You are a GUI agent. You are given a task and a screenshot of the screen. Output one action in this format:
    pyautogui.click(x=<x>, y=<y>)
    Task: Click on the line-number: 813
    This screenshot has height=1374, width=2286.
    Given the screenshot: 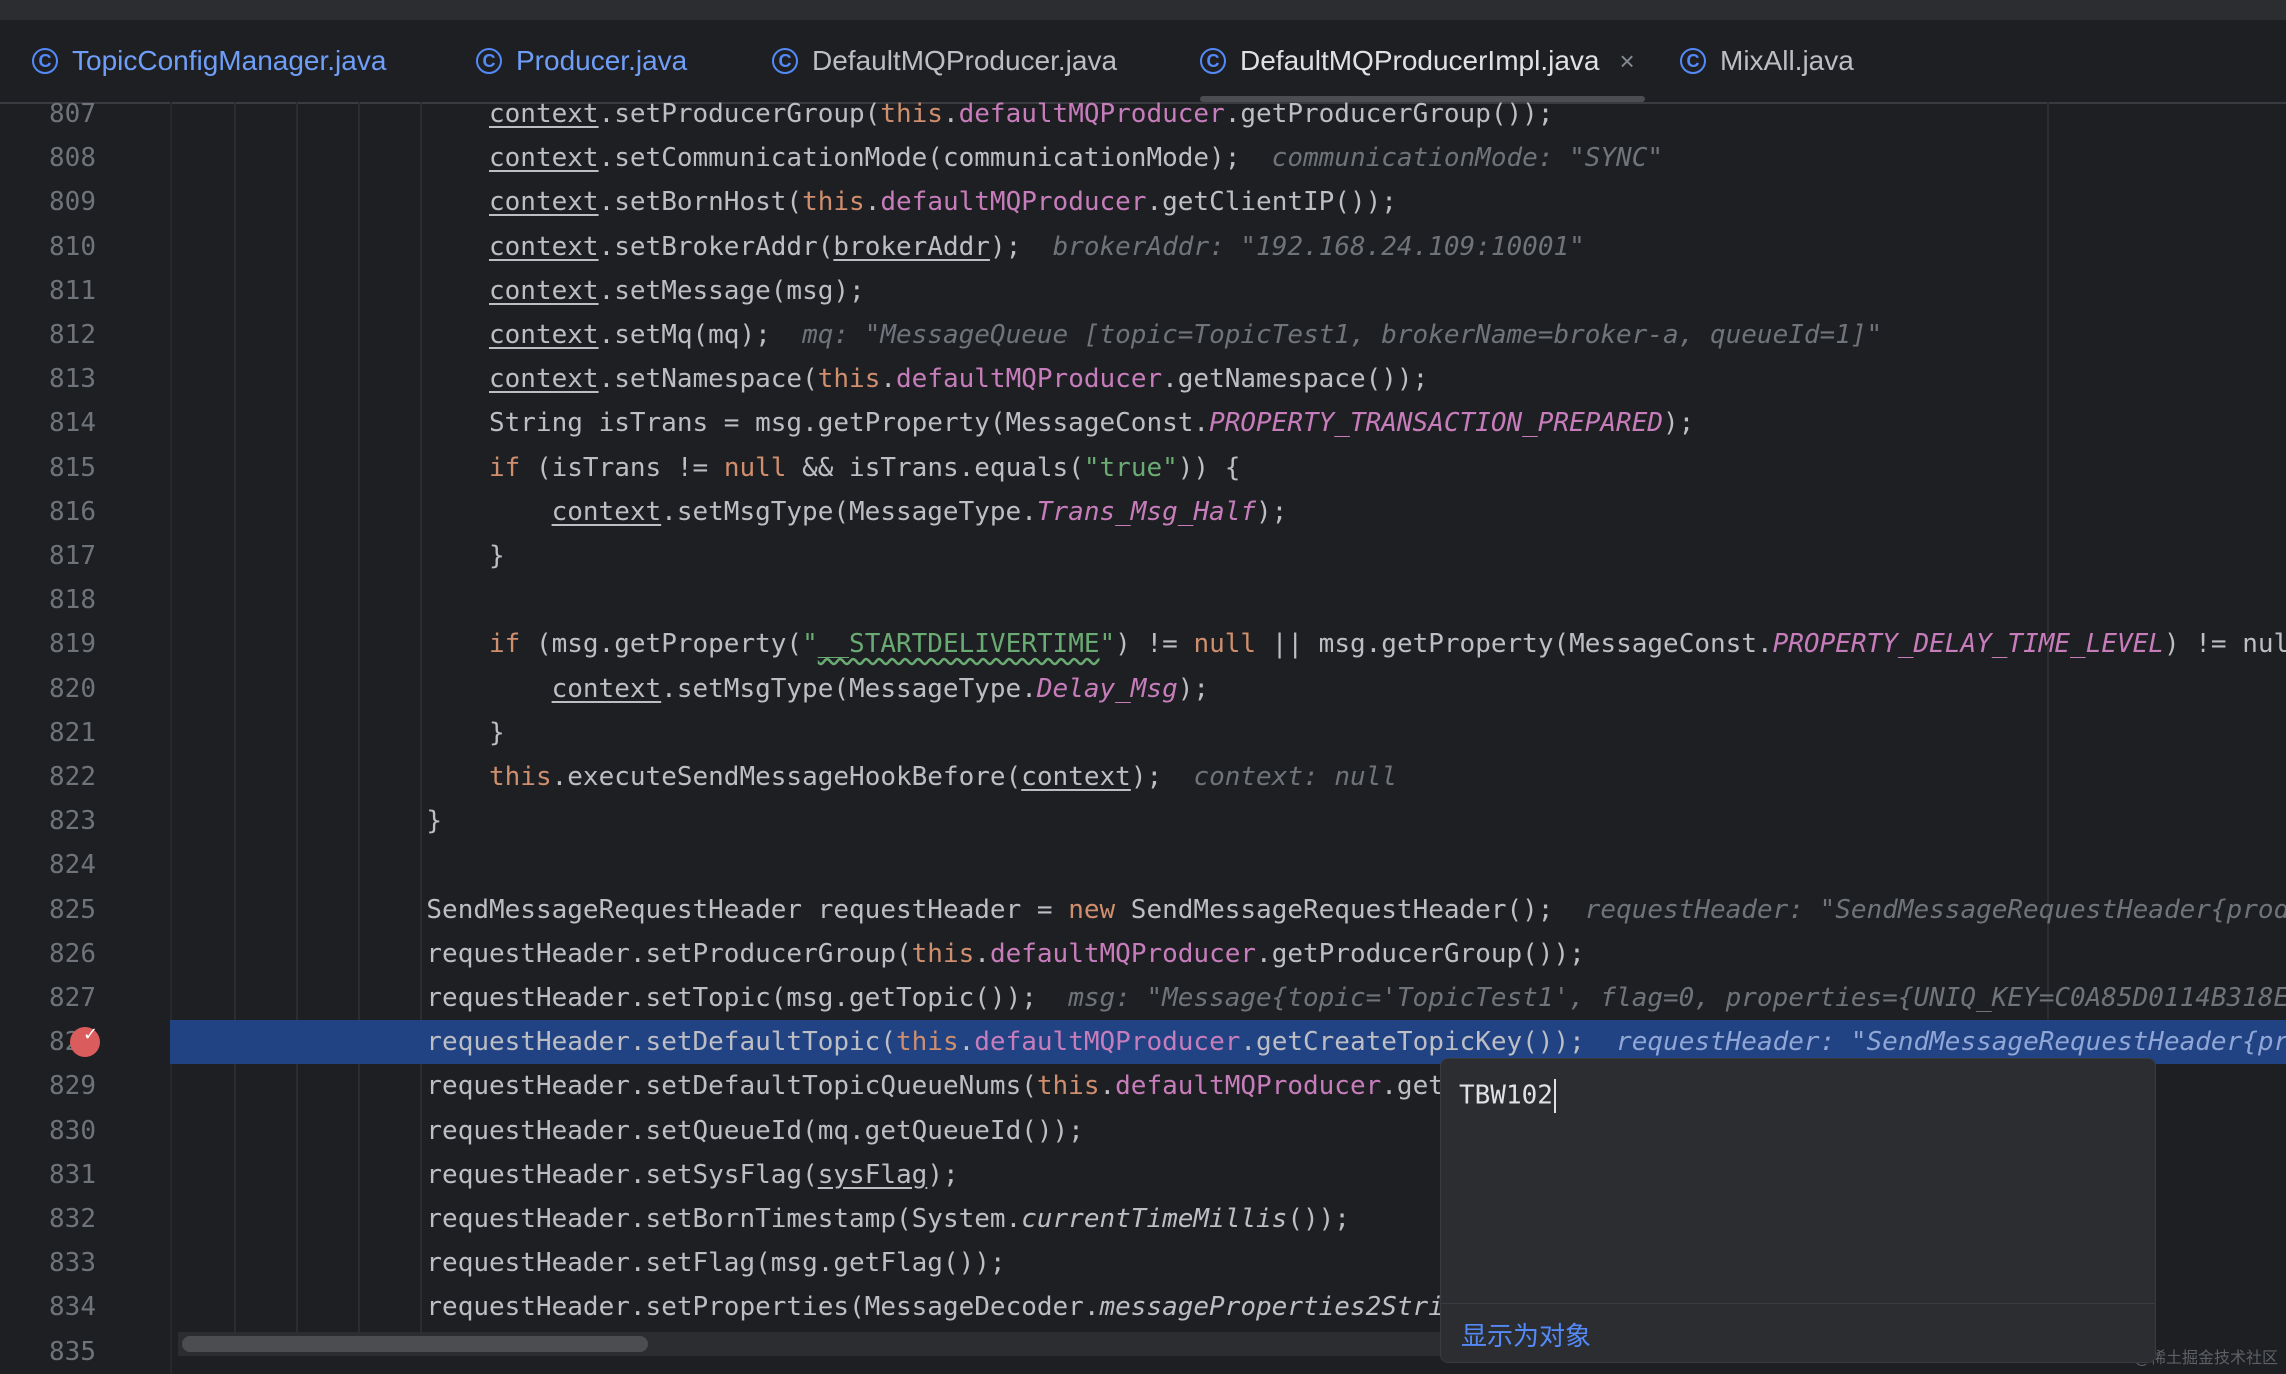 What is the action you would take?
    pyautogui.click(x=48, y=379)
    